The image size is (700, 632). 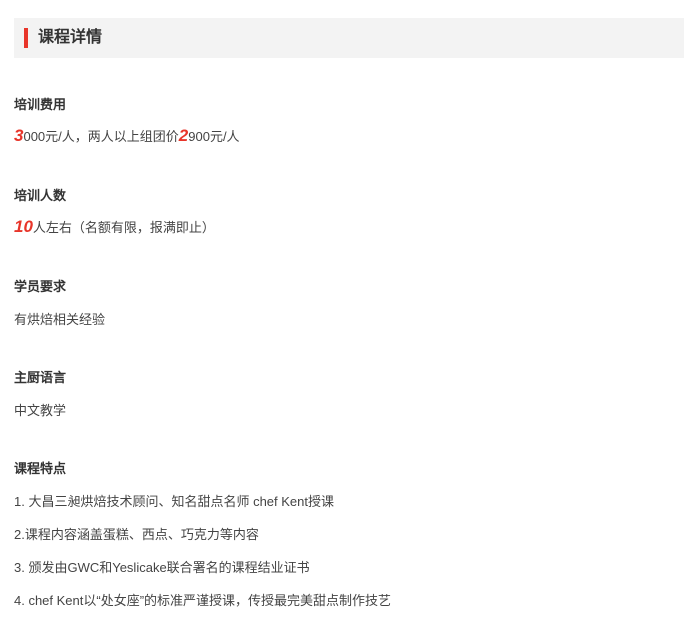 What do you see at coordinates (183, 135) in the screenshot?
I see `fee-price2-highlight: 2` at bounding box center [183, 135].